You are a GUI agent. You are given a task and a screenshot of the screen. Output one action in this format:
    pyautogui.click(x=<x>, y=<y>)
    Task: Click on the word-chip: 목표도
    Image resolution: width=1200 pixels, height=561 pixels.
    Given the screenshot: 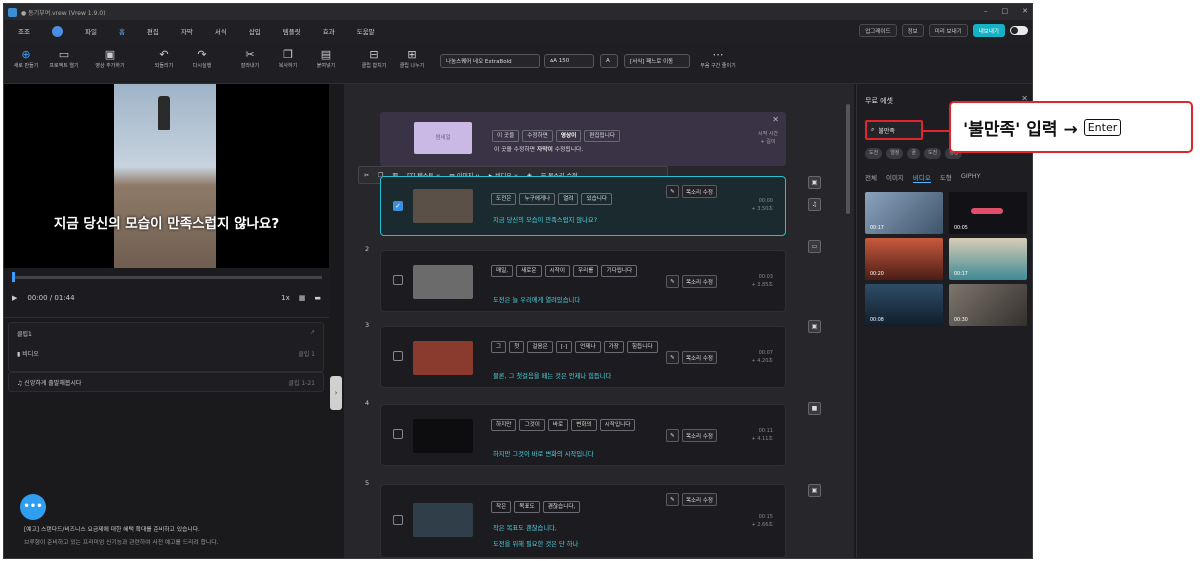 What is the action you would take?
    pyautogui.click(x=527, y=507)
    